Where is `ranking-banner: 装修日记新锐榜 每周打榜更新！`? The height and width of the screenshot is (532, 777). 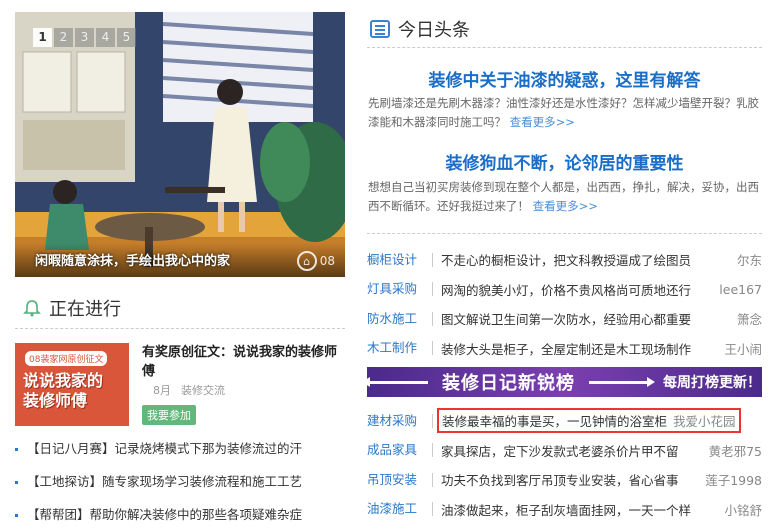 ranking-banner: 装修日记新锐榜 每周打榜更新！ is located at coordinates (562, 382).